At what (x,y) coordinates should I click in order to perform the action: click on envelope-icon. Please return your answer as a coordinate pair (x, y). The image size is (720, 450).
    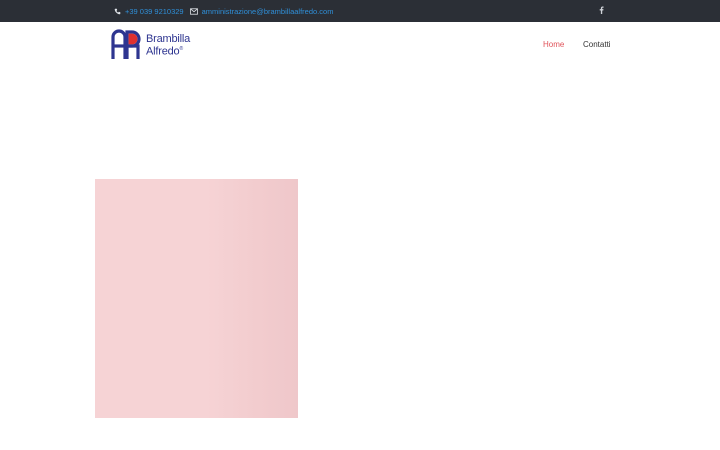
    Looking at the image, I should click on (193, 11).